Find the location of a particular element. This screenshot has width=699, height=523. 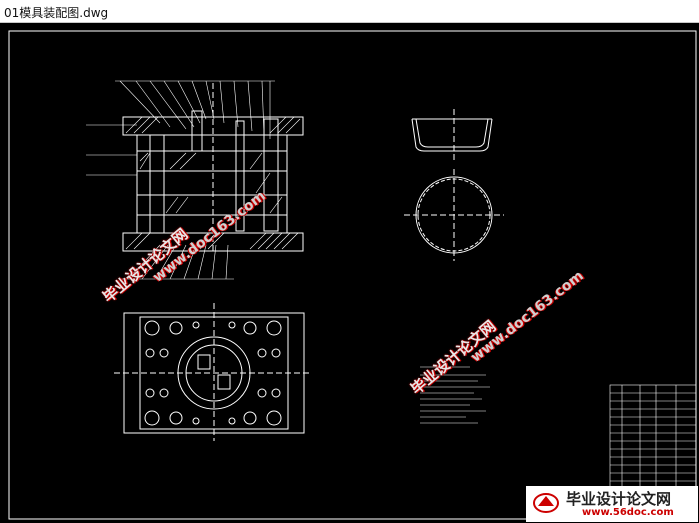

title-bar: 01模具装配图.dwg is located at coordinates (349, 11).